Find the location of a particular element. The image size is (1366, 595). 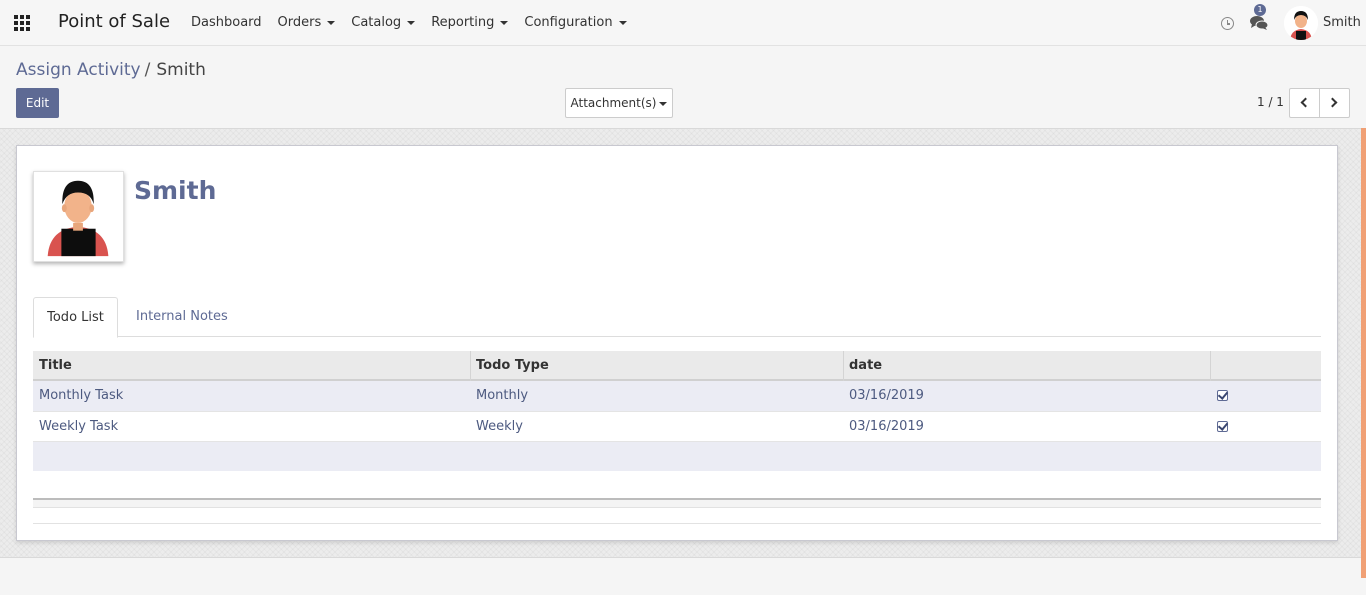

apps-grid-icon is located at coordinates (23, 23).